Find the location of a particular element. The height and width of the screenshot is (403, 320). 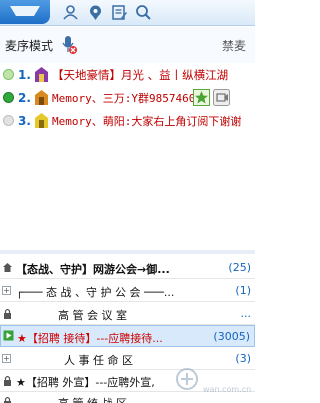

notes-icon is located at coordinates (119, 12).